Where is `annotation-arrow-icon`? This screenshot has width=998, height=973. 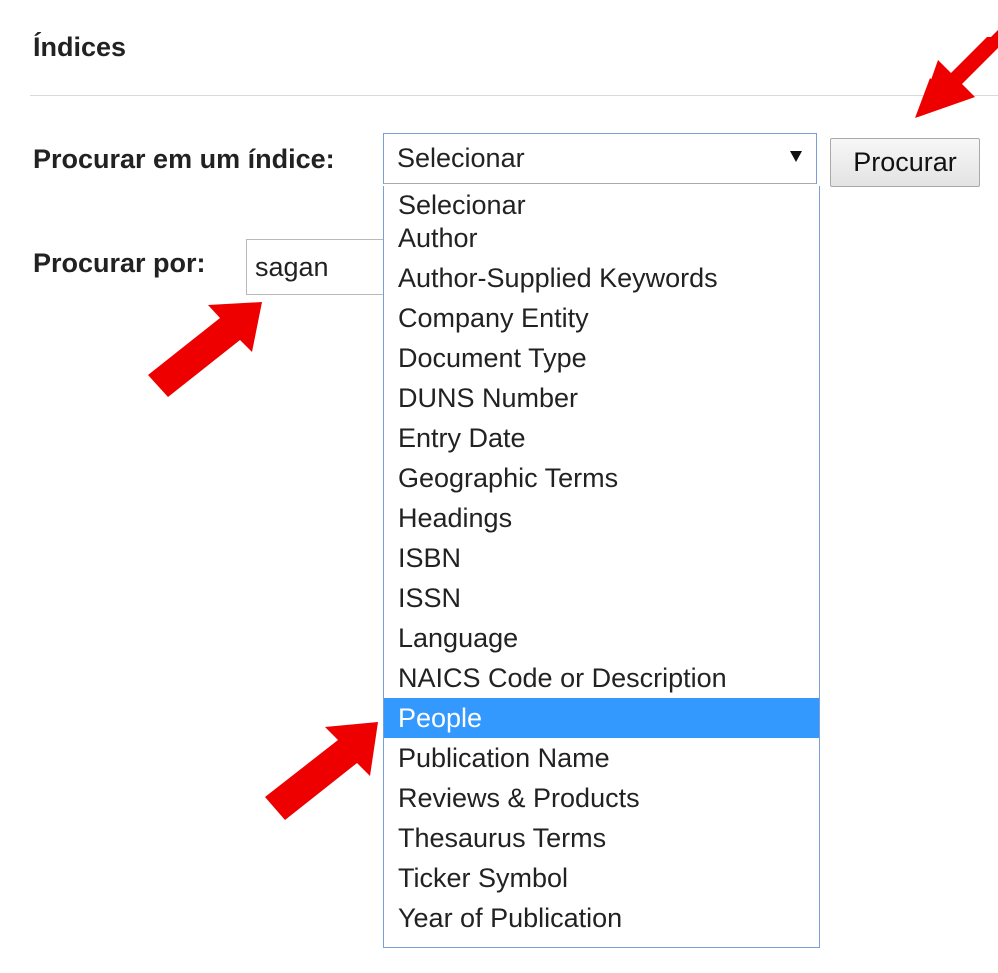
annotation-arrow-icon is located at coordinates (958, 77).